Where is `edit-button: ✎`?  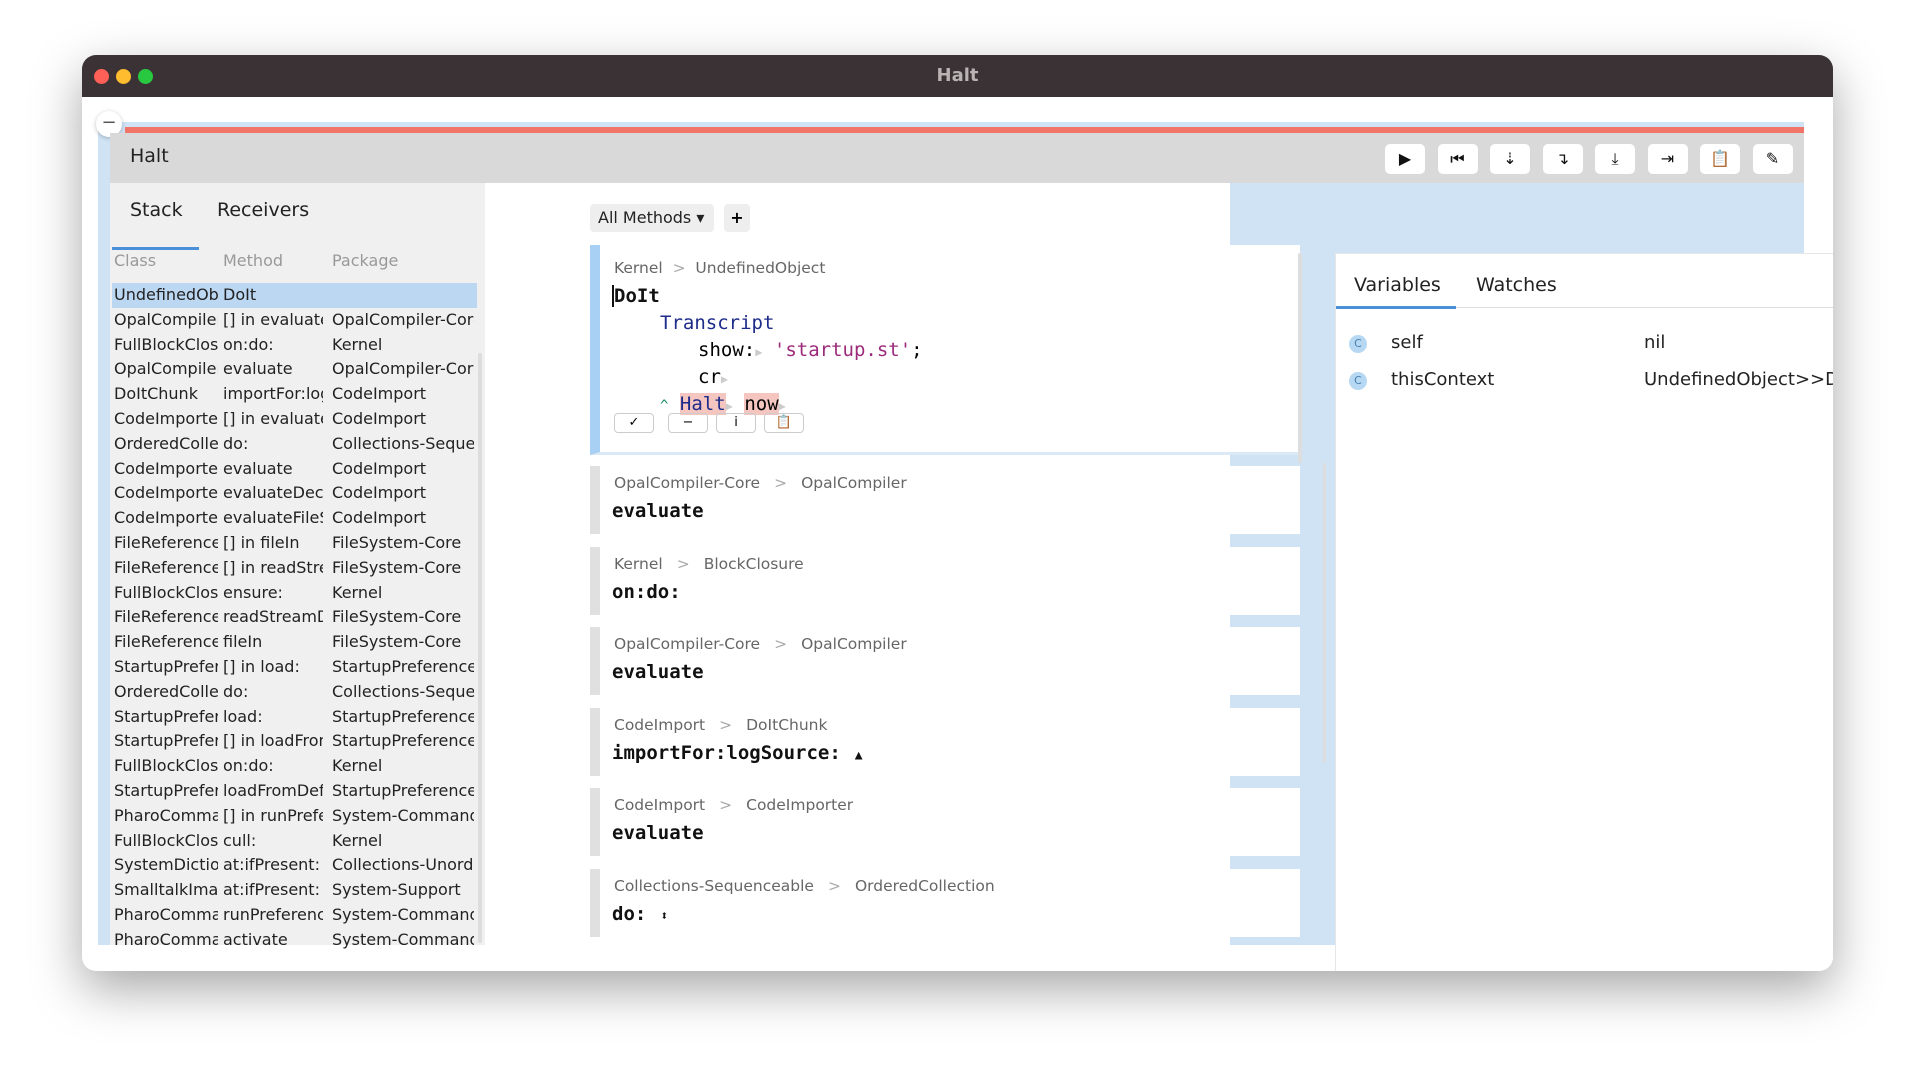 edit-button: ✎ is located at coordinates (1772, 159).